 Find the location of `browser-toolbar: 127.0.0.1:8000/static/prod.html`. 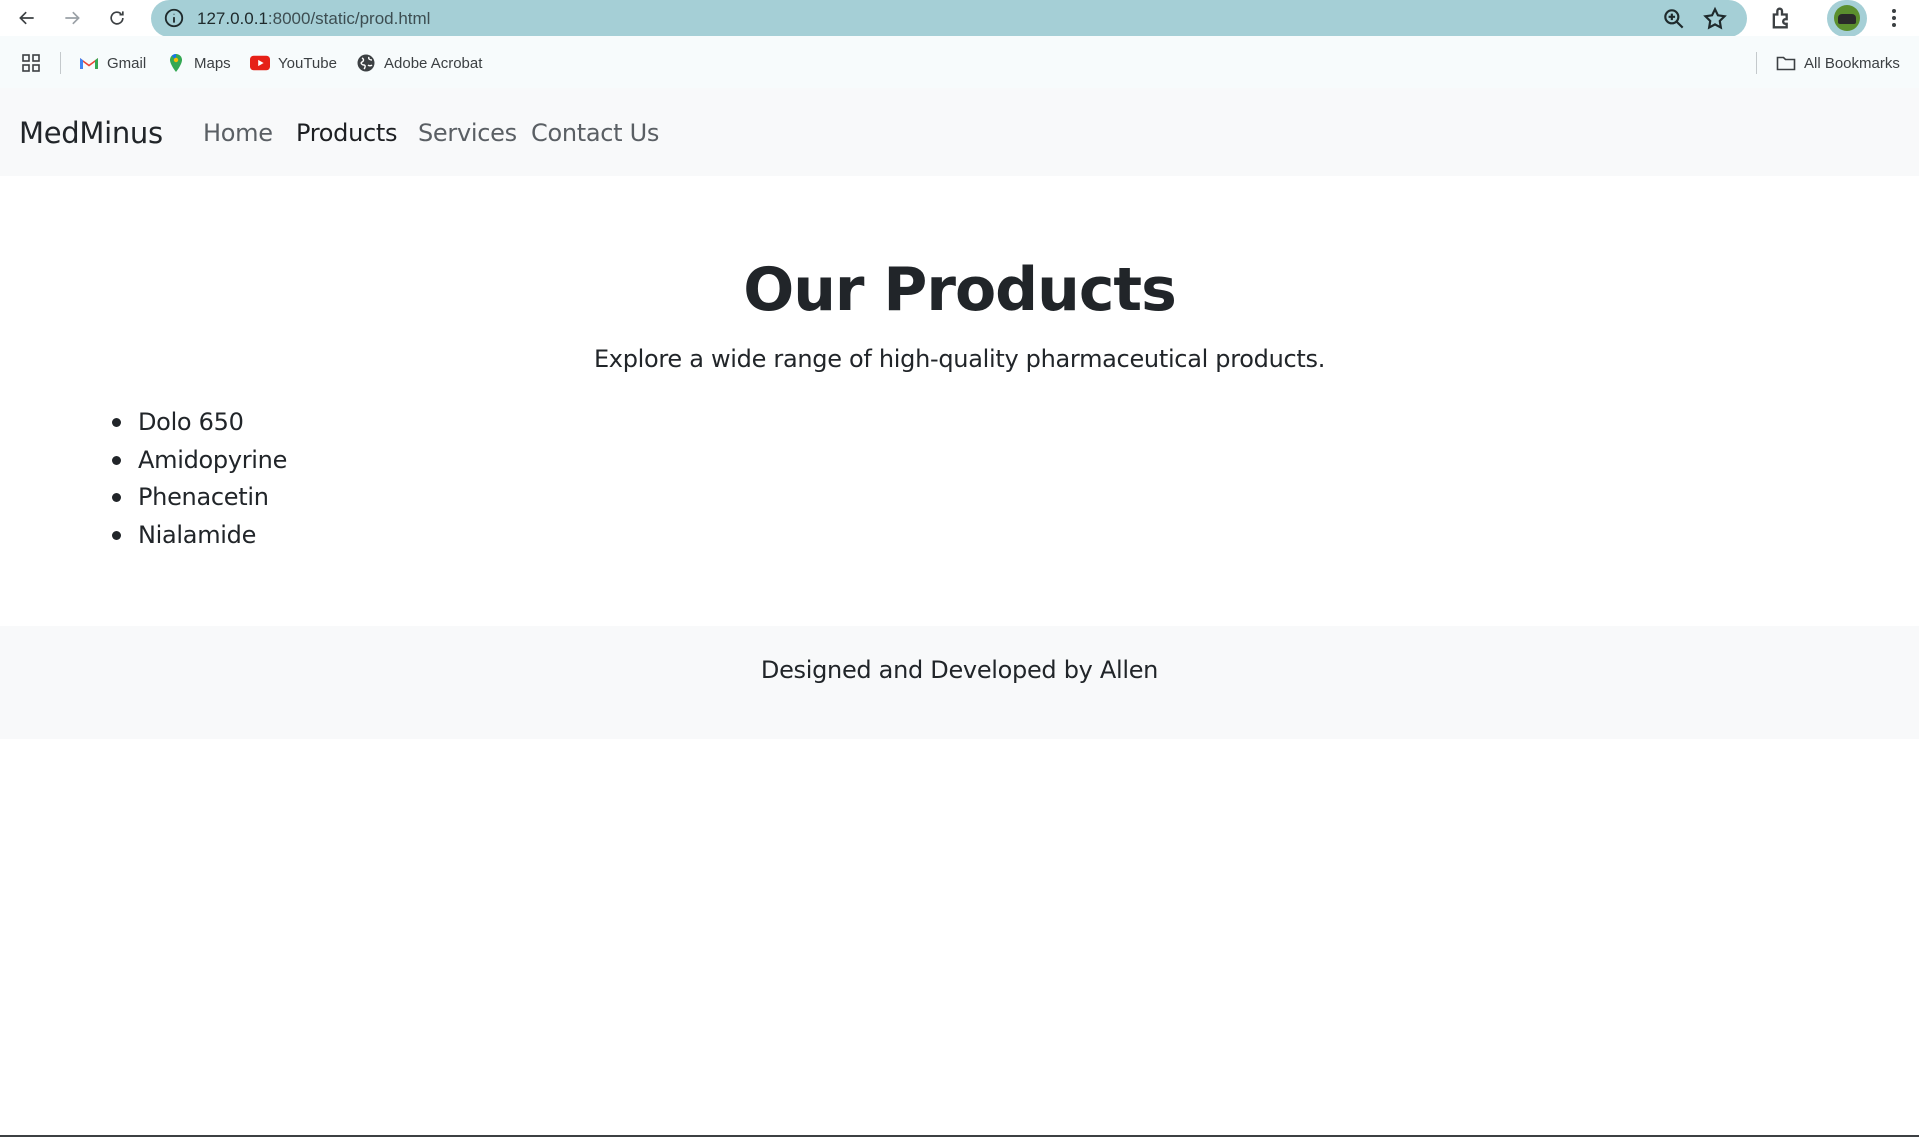

browser-toolbar: 127.0.0.1:8000/static/prod.html is located at coordinates (959, 18).